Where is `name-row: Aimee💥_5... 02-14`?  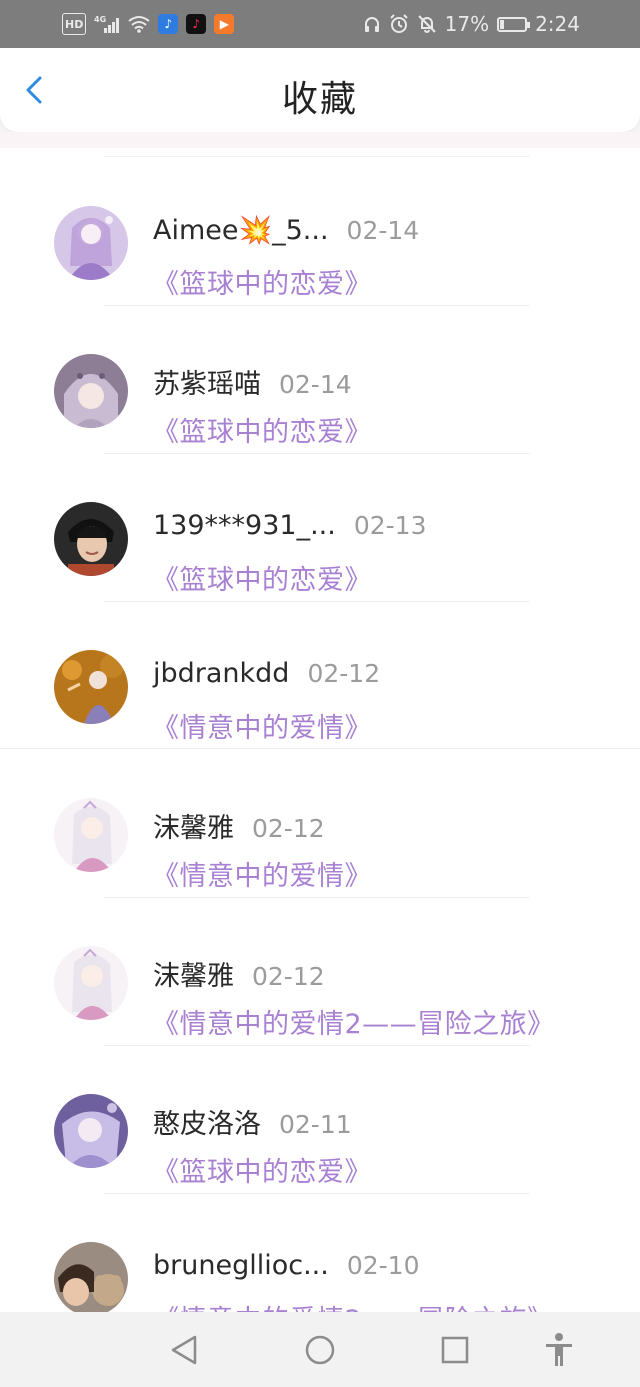 name-row: Aimee💥_5... 02-14 is located at coordinates (286, 230).